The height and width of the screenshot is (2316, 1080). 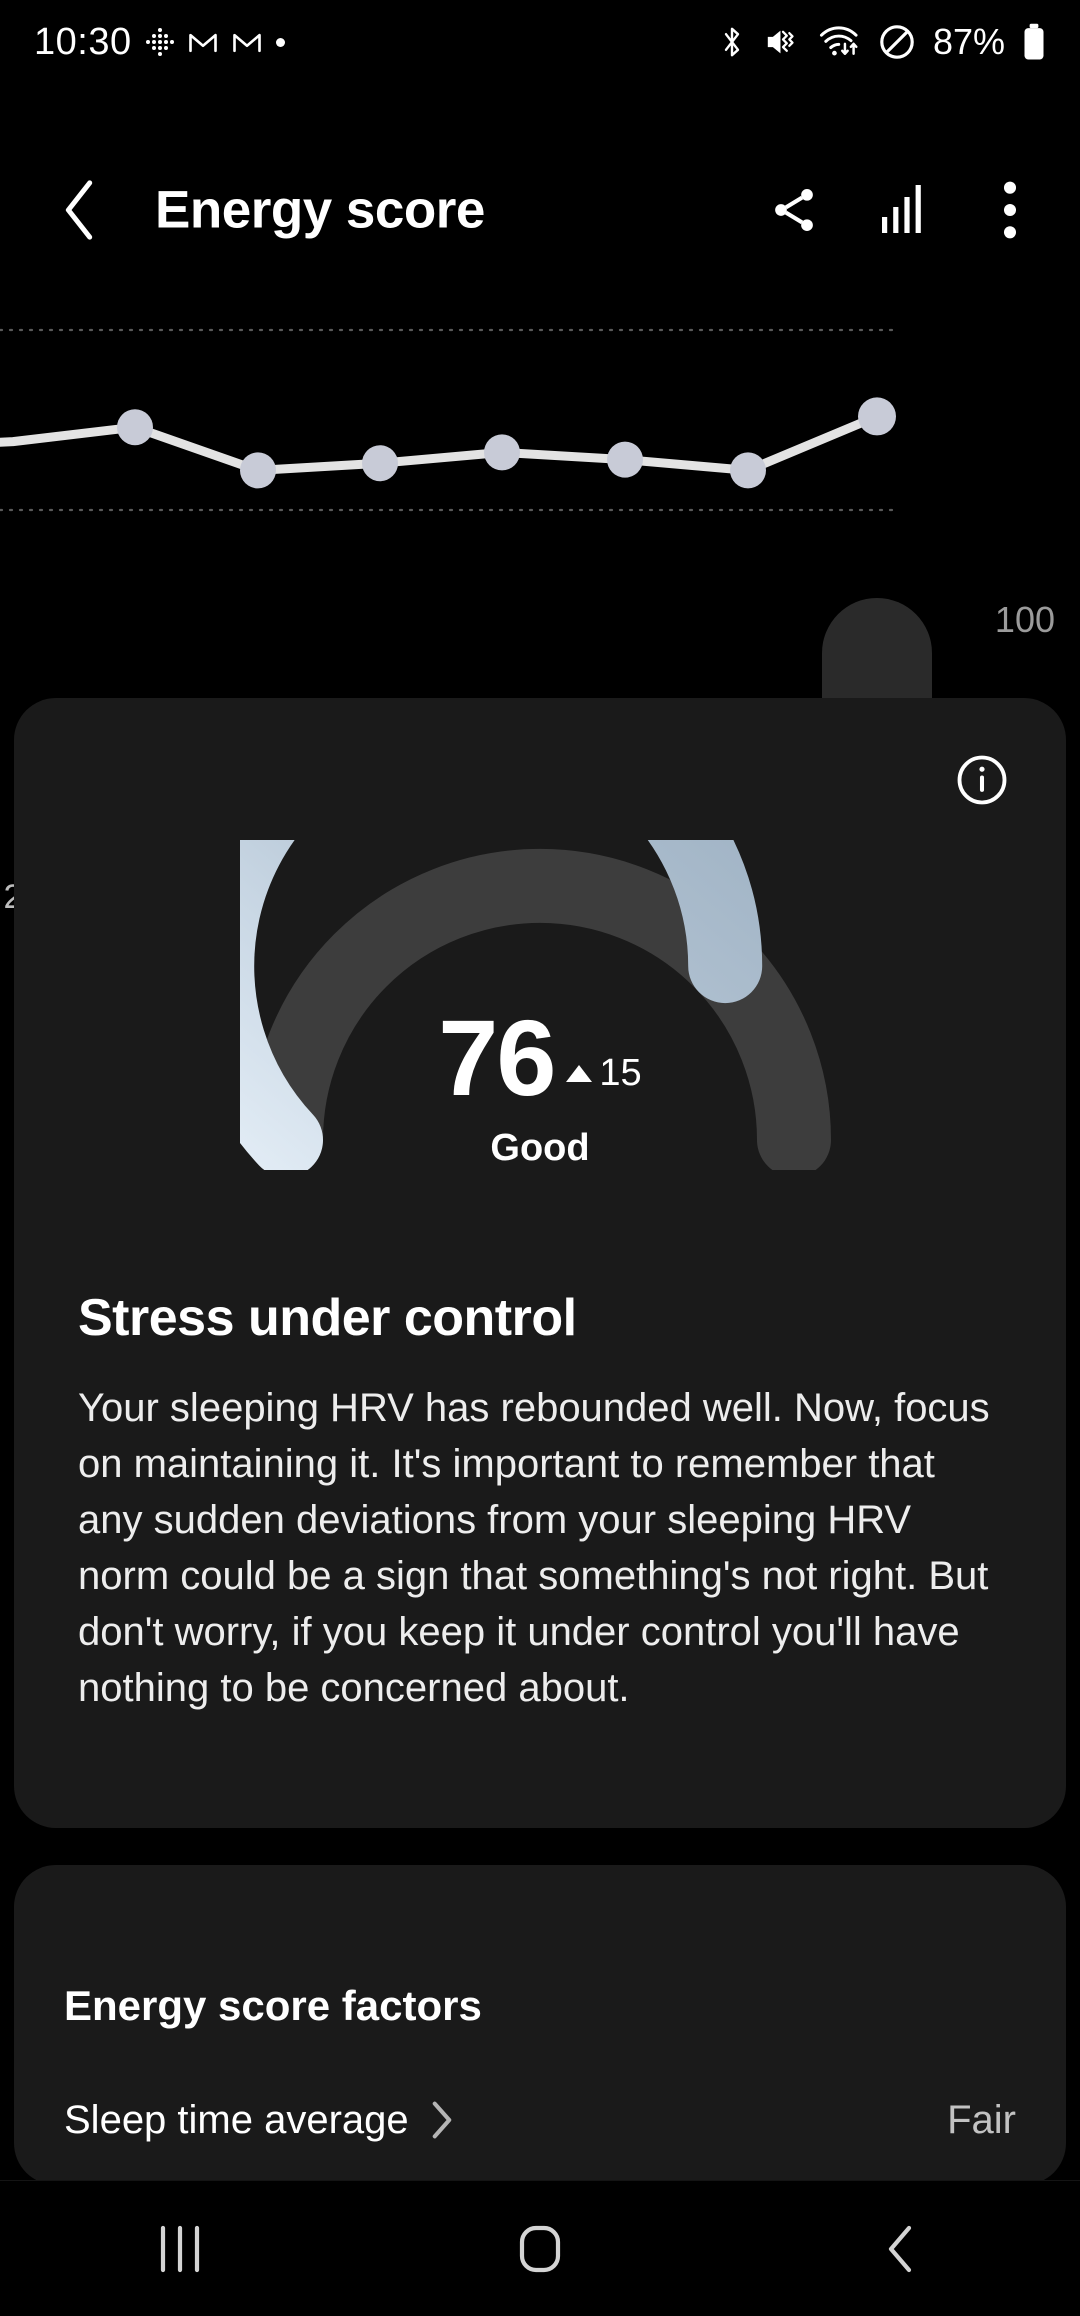 What do you see at coordinates (236, 2119) in the screenshot?
I see `factor-name: Sleep time average` at bounding box center [236, 2119].